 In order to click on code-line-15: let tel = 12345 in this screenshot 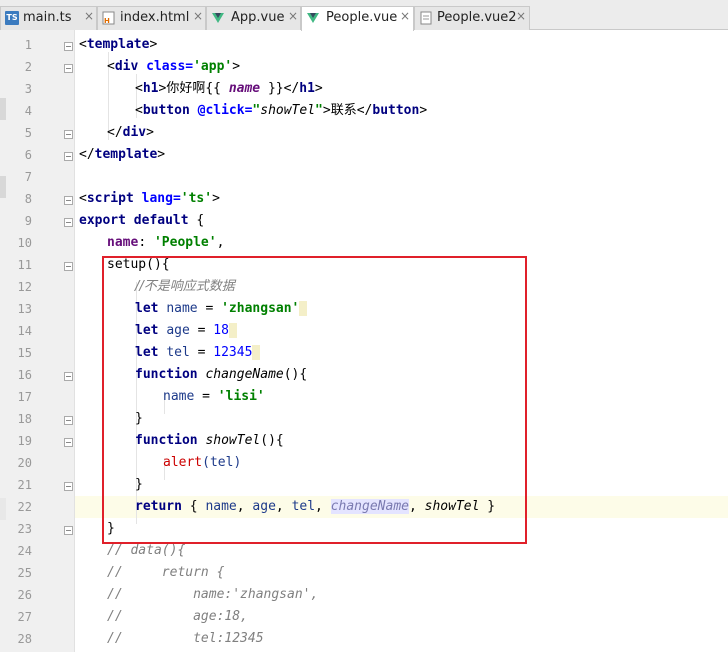, I will do `click(198, 353)`.